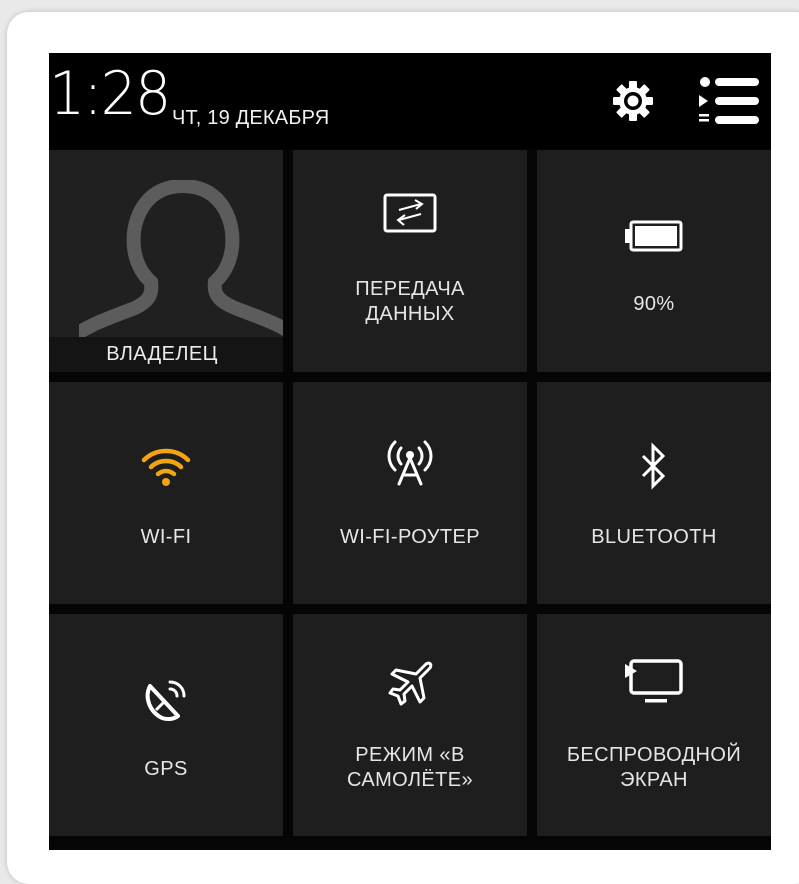 The width and height of the screenshot is (799, 884). What do you see at coordinates (654, 537) in the screenshot?
I see `tile-bluetooth-label: BLUETOOTH` at bounding box center [654, 537].